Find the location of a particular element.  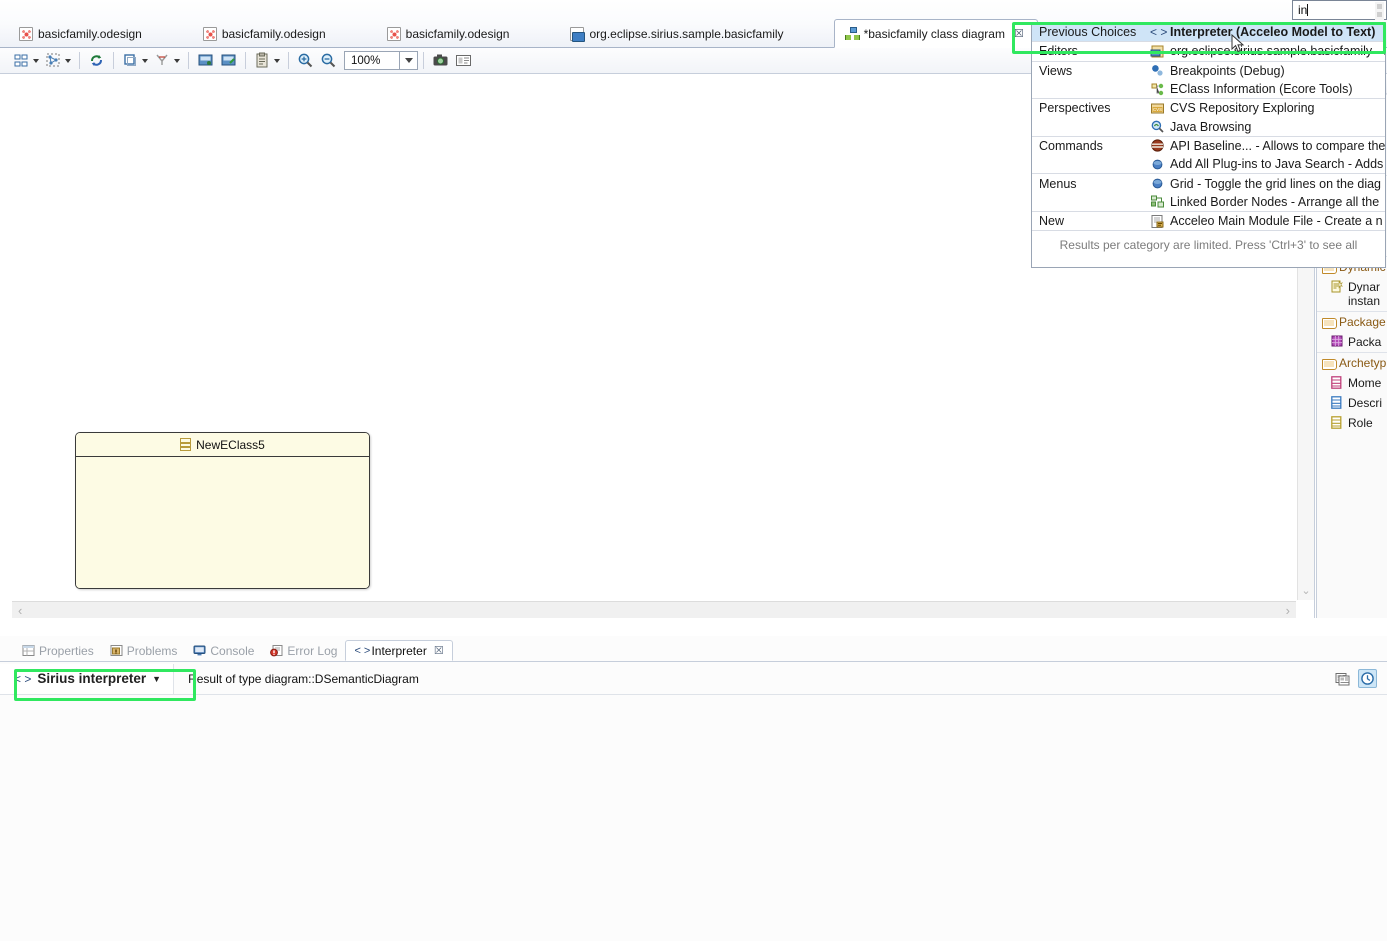

pin-elements-icon is located at coordinates (205, 60).